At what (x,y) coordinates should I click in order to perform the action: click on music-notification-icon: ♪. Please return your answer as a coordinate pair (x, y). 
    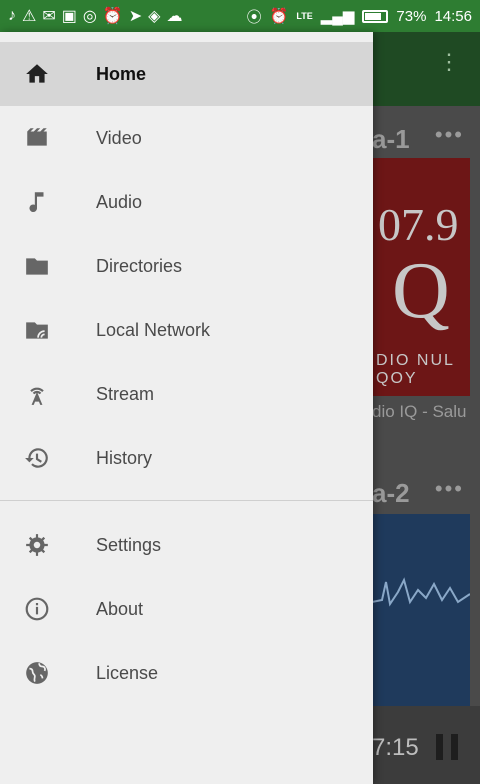
    Looking at the image, I should click on (12, 15).